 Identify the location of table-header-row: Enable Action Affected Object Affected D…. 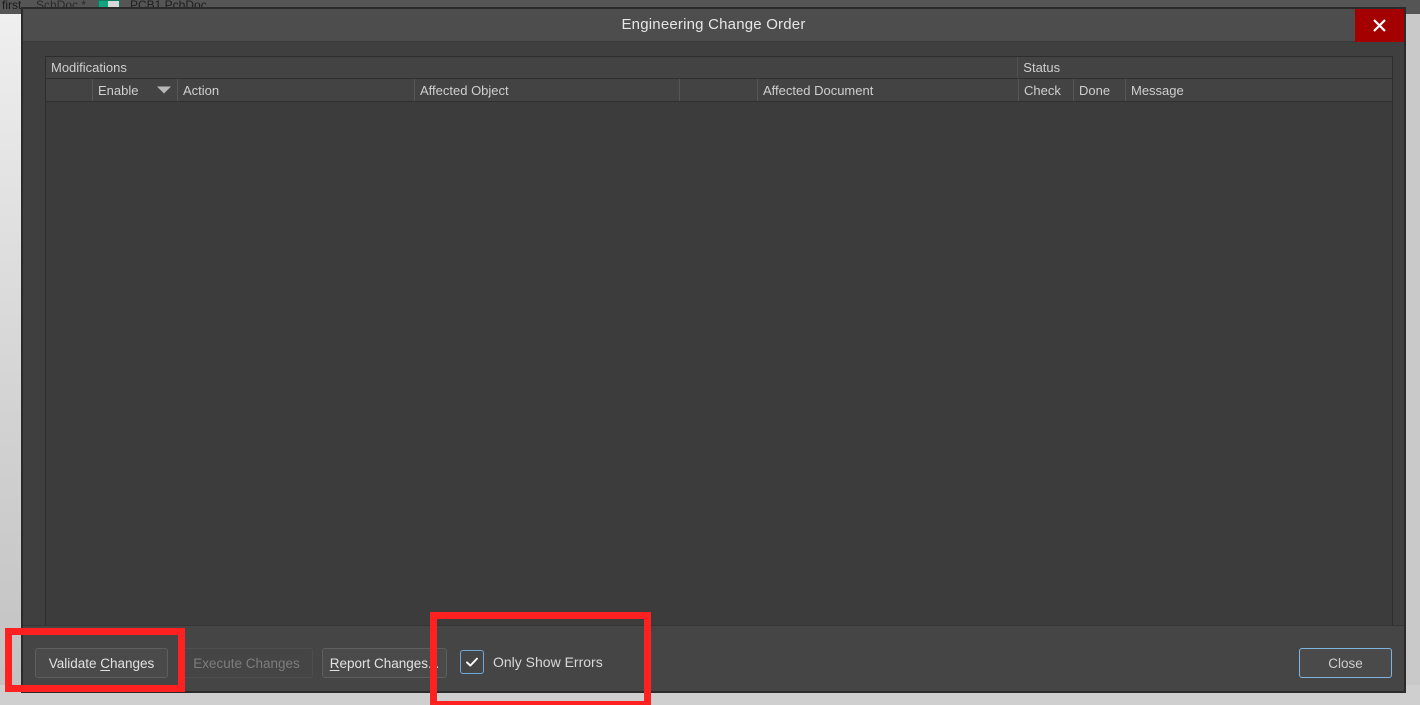
(719, 90).